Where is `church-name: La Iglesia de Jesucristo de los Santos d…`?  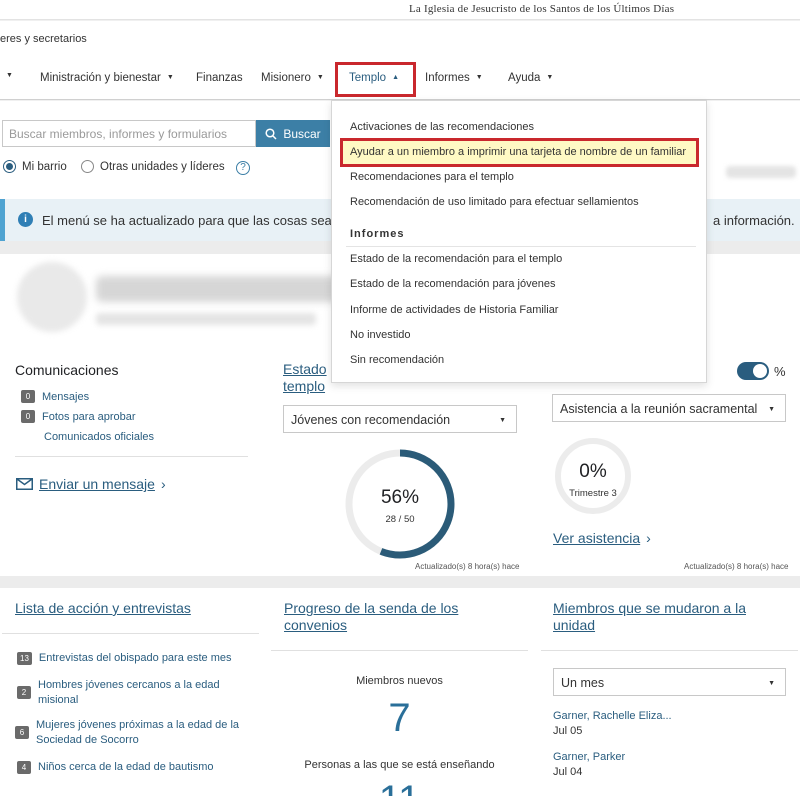 church-name: La Iglesia de Jesucristo de los Santos d… is located at coordinates (542, 9).